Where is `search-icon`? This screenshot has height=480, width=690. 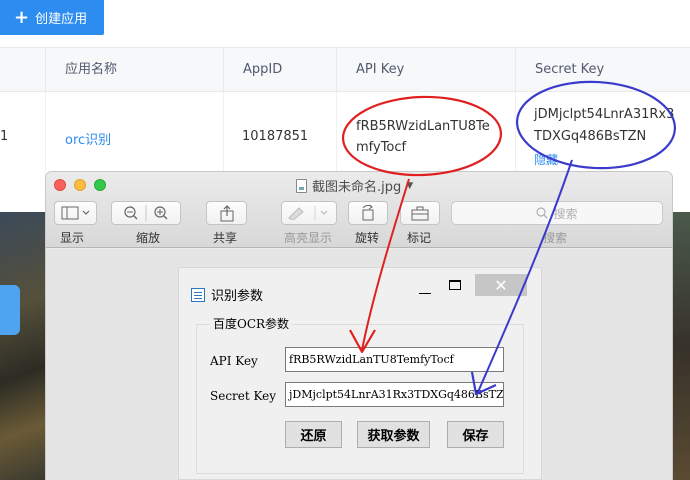 search-icon is located at coordinates (542, 213).